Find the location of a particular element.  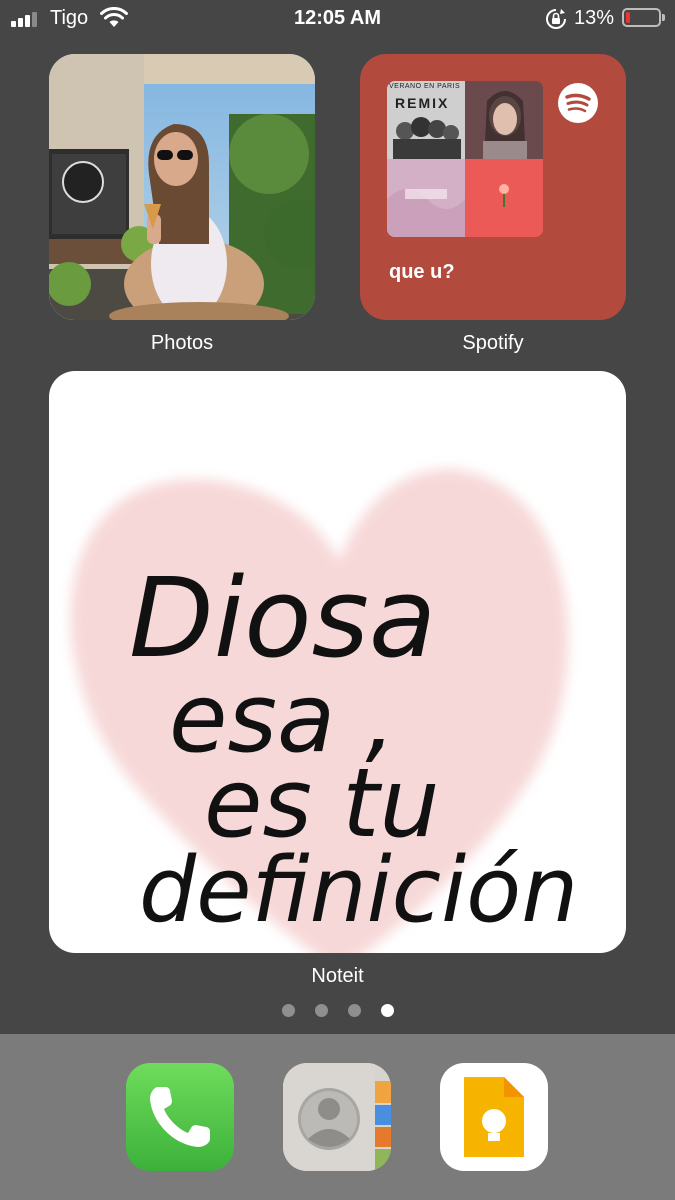

photo-image is located at coordinates (182, 187).